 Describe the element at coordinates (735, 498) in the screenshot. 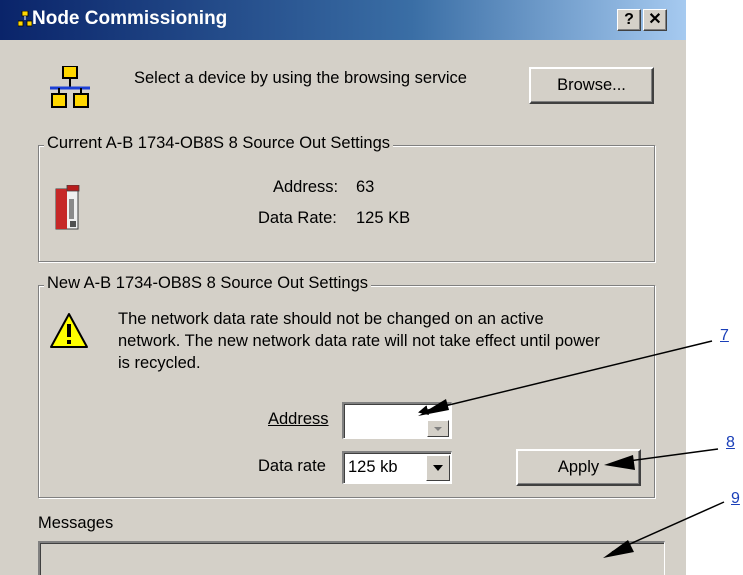

I see `callout-9: 9` at that location.